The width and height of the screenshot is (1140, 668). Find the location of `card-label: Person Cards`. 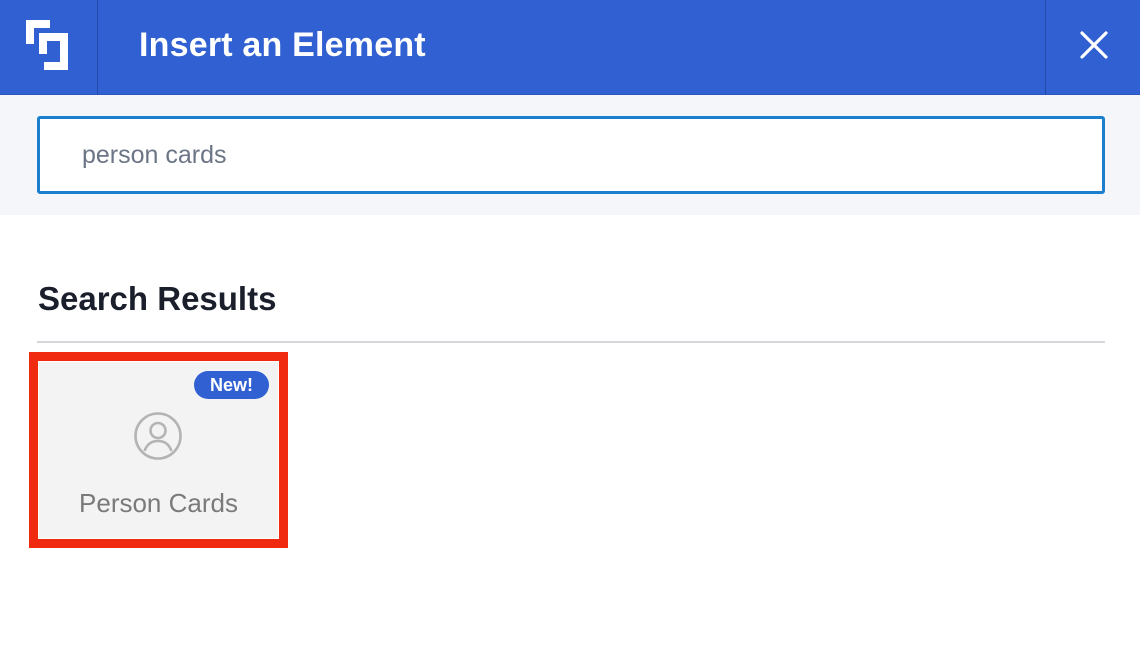

card-label: Person Cards is located at coordinates (158, 503).